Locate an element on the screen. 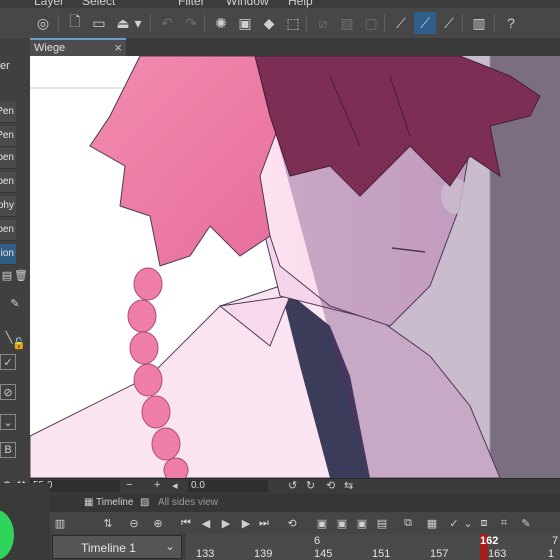  timeline-name: Timeline 1 is located at coordinates (108, 548).